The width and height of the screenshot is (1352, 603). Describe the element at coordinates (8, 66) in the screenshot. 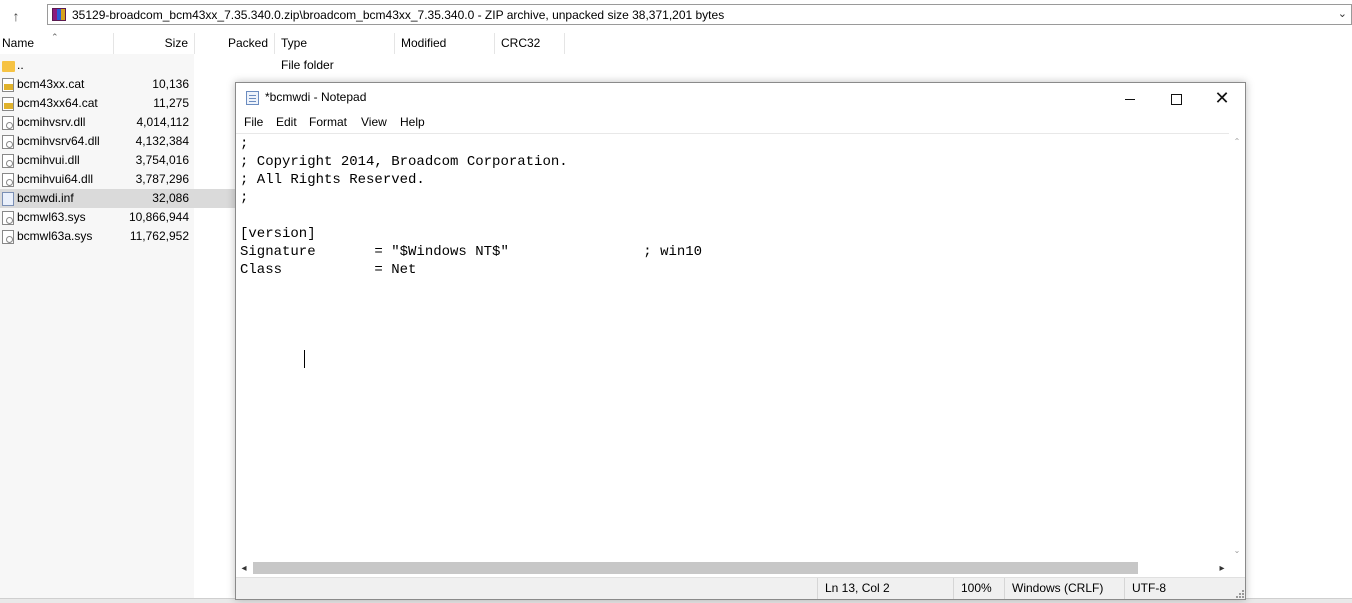

I see `folder-icon` at that location.